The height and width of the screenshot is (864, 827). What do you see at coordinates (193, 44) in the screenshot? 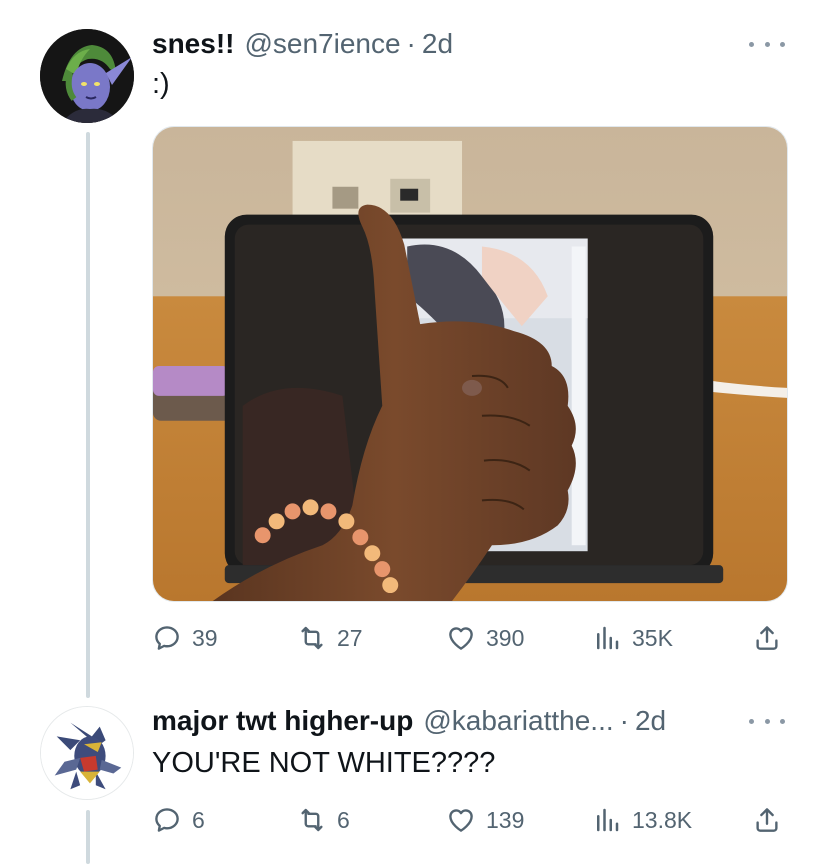
I see `display-name: snes!!` at bounding box center [193, 44].